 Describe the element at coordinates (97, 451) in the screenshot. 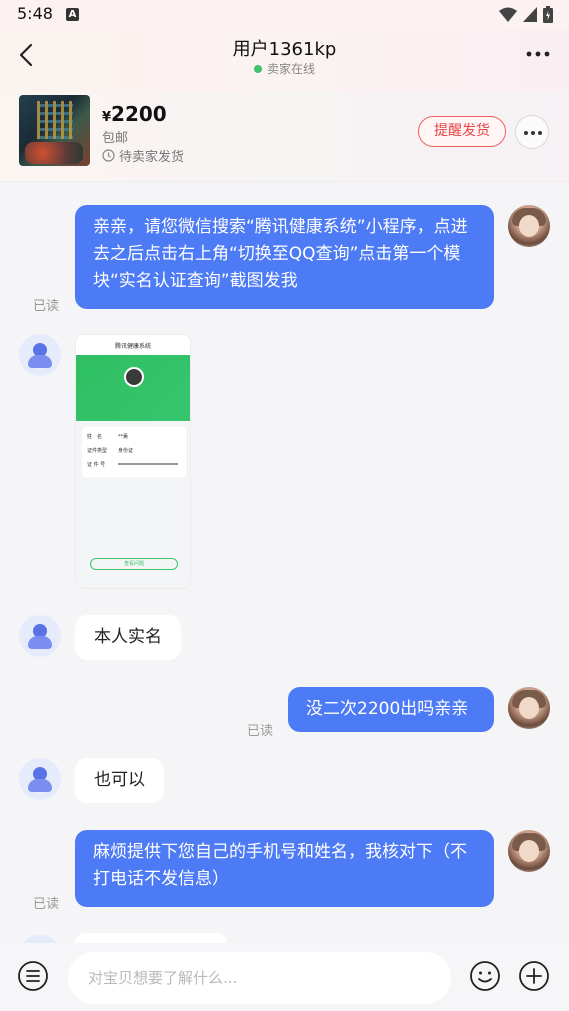

I see `image-field-label: 证件类型` at that location.